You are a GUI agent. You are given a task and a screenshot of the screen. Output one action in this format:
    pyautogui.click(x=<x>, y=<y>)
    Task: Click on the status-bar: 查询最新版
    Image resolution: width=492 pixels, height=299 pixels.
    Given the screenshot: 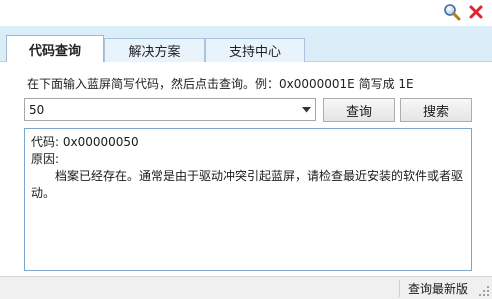 What is the action you would take?
    pyautogui.click(x=246, y=287)
    